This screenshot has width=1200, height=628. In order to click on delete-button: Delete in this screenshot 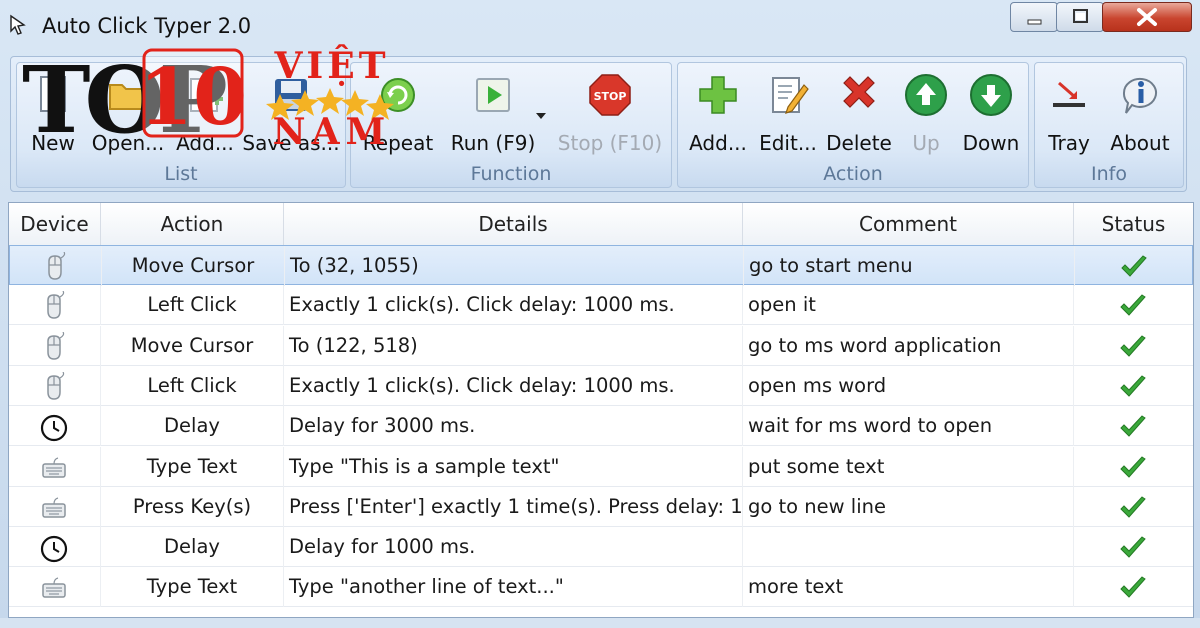, I will do `click(859, 115)`.